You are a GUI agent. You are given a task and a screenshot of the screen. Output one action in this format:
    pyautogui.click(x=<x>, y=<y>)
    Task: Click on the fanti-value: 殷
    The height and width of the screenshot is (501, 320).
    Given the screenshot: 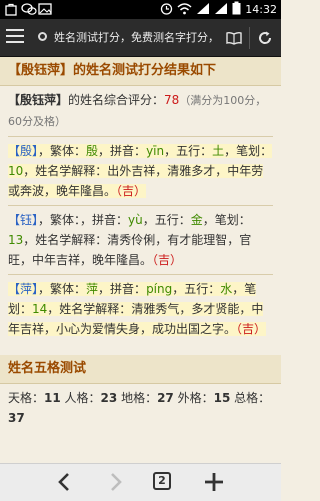 What is the action you would take?
    pyautogui.click(x=92, y=151)
    